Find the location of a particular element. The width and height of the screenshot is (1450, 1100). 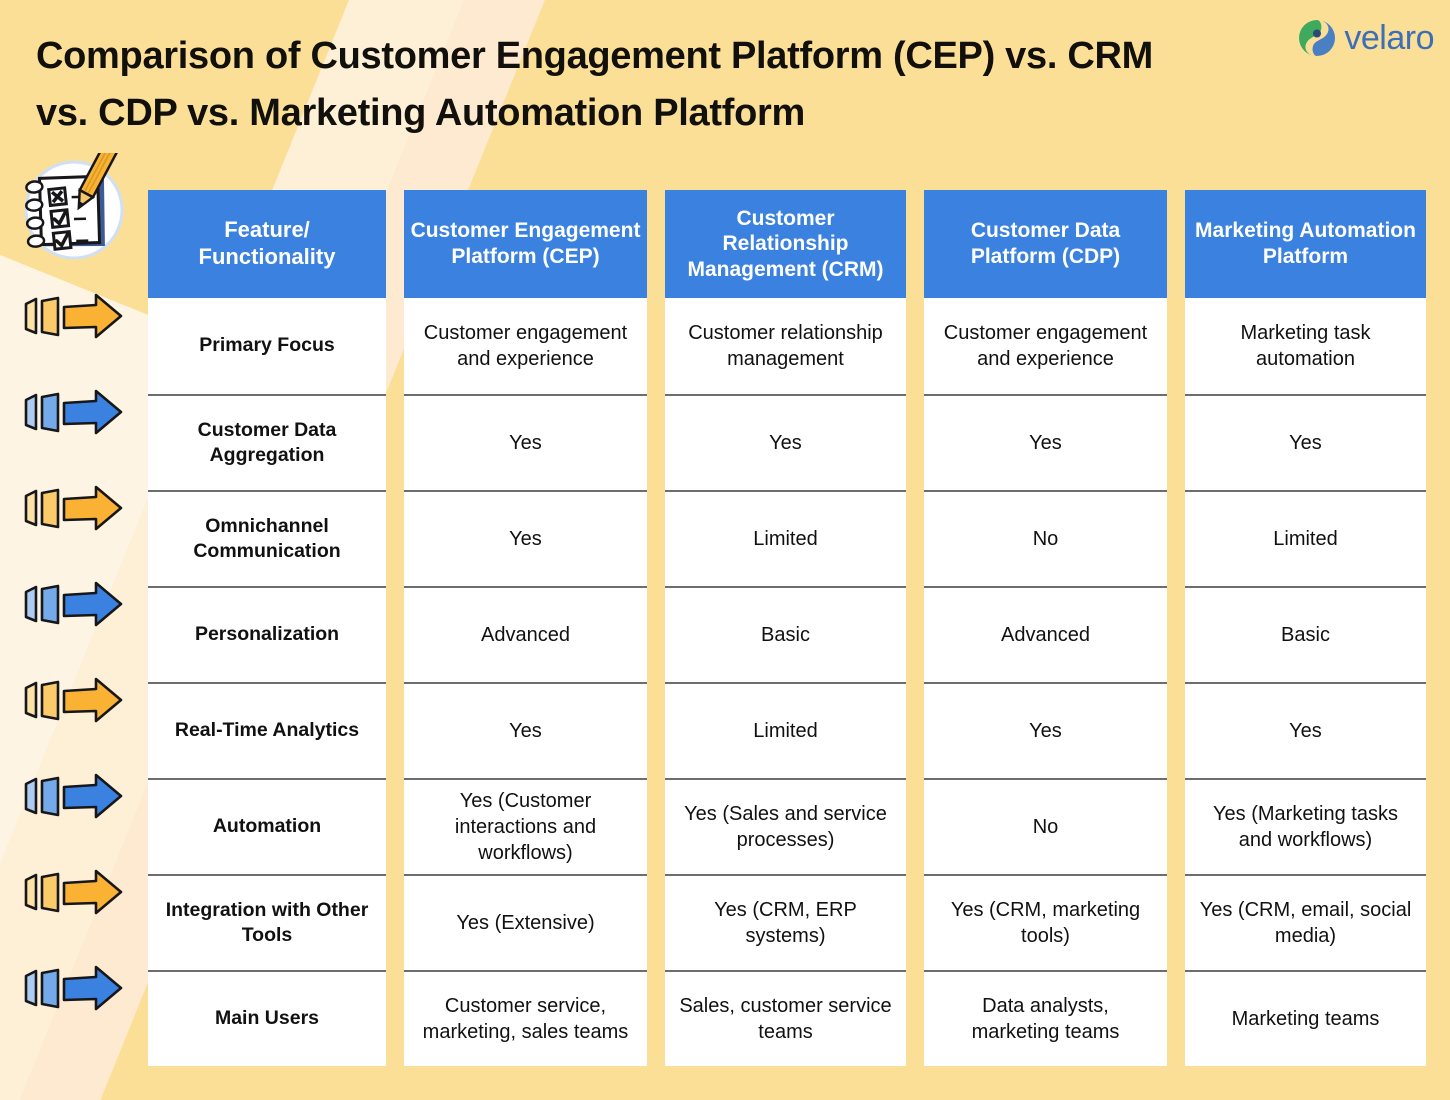

table-cell-crm: Yes (Sales and service processes) is located at coordinates (785, 826).